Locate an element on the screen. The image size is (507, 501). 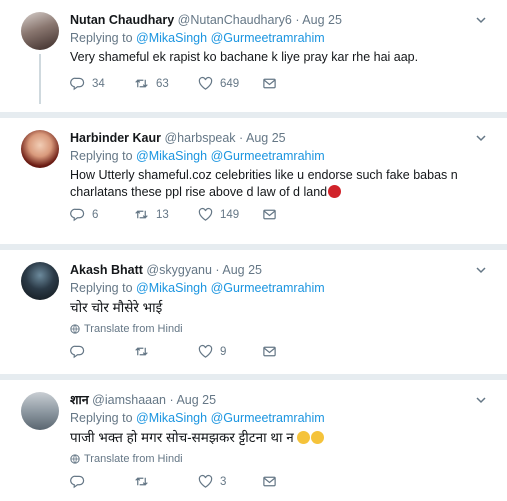
tweet-header: Akash Bhatt @skygyanu · Aug 25 is located at coordinates (273, 270).